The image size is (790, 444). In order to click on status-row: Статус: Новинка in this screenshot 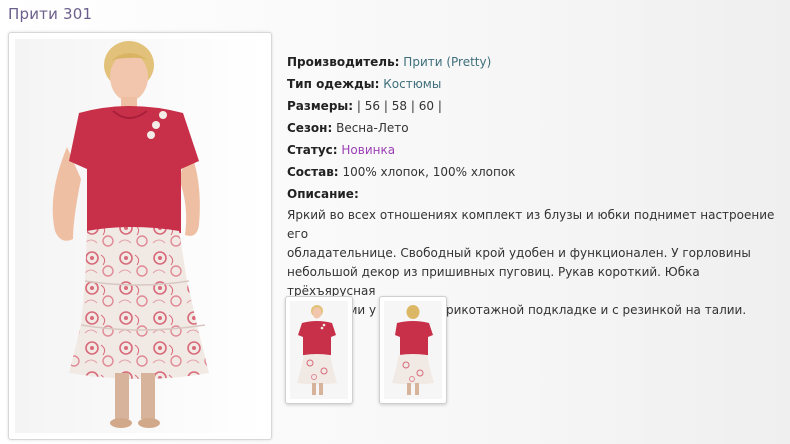, I will do `click(532, 150)`.